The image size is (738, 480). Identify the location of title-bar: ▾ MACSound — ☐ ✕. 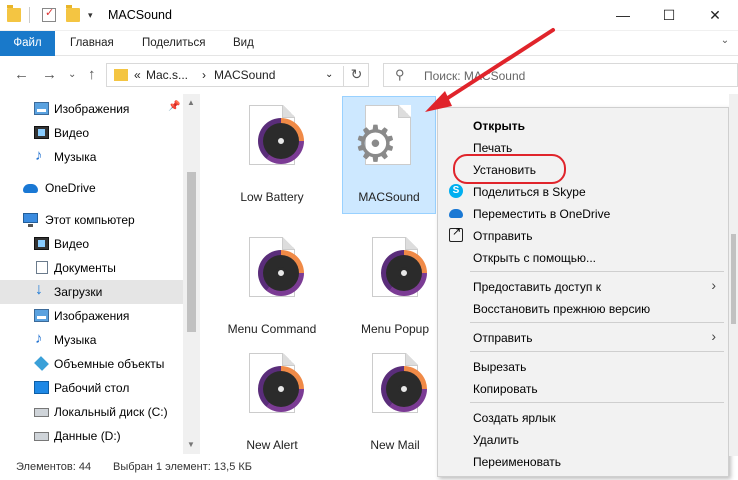
(369, 15).